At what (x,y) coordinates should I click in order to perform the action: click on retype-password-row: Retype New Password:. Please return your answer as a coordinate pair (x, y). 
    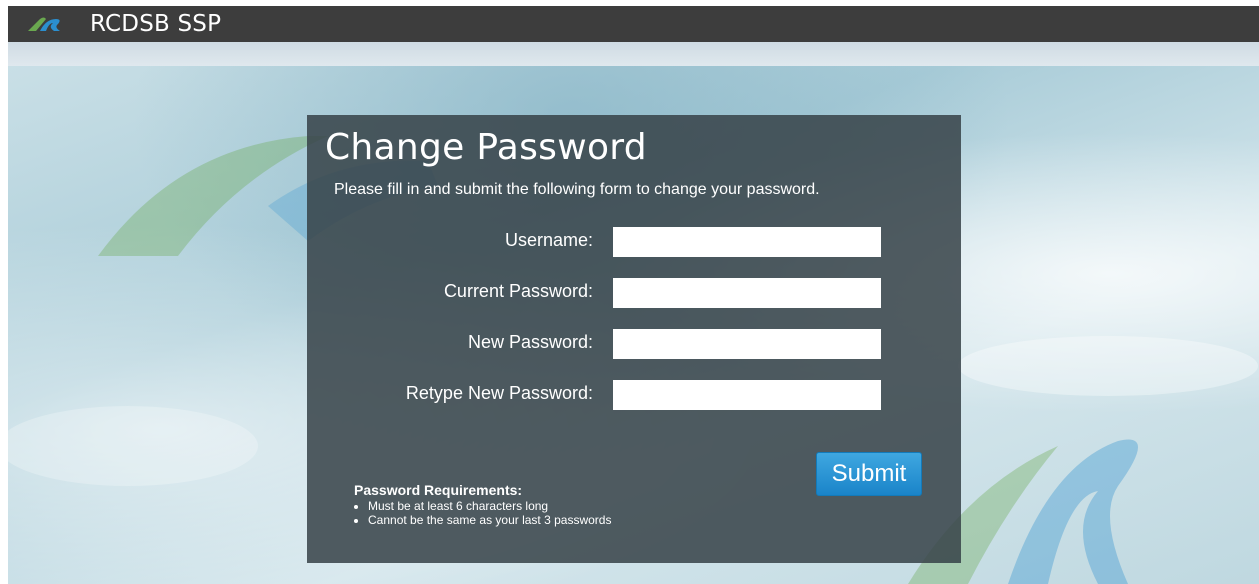
    Looking at the image, I should click on (634, 396).